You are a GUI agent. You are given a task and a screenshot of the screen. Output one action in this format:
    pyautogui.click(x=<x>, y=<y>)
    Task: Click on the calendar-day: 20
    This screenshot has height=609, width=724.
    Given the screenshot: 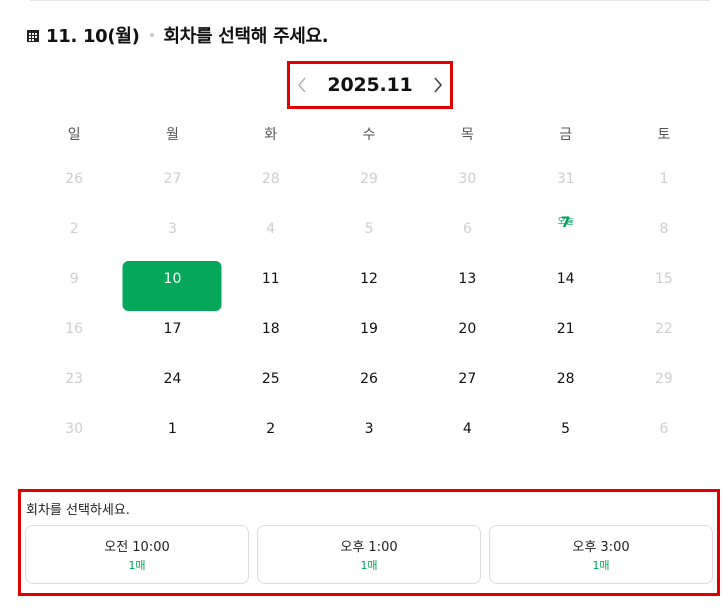 What is the action you would take?
    pyautogui.click(x=467, y=329)
    